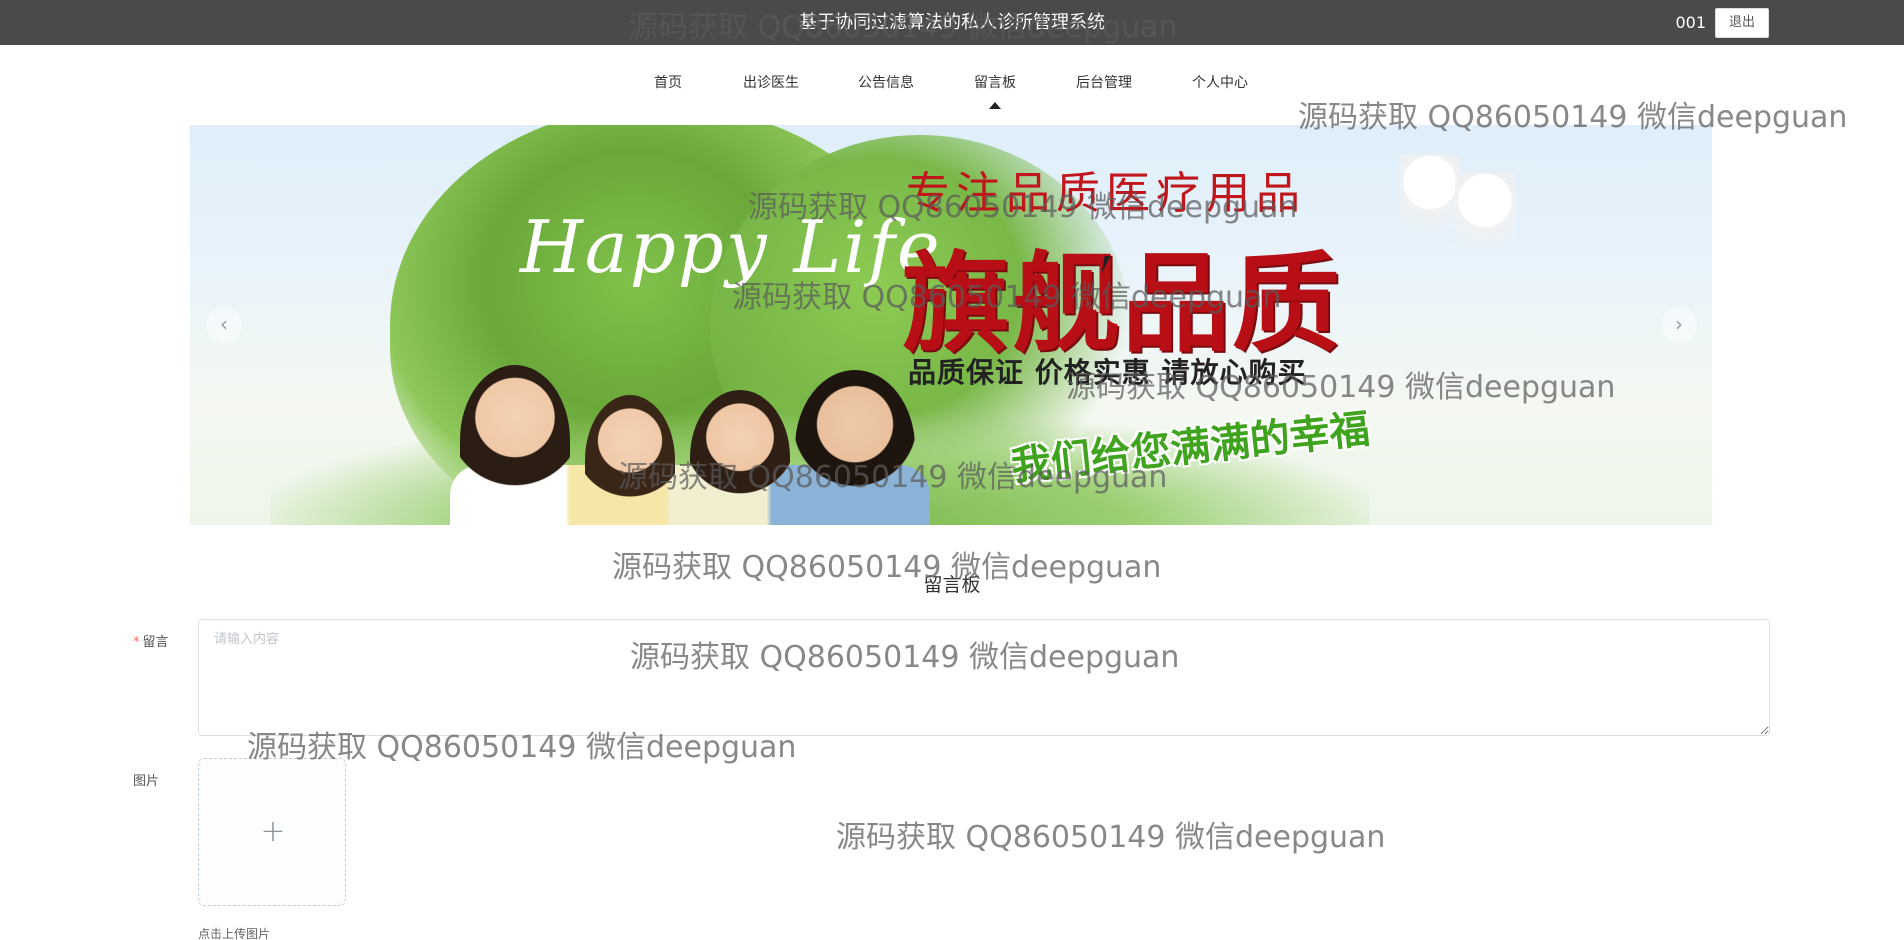 Image resolution: width=1904 pixels, height=940 pixels. Describe the element at coordinates (952, 585) in the screenshot. I see `page-title: 留言板` at that location.